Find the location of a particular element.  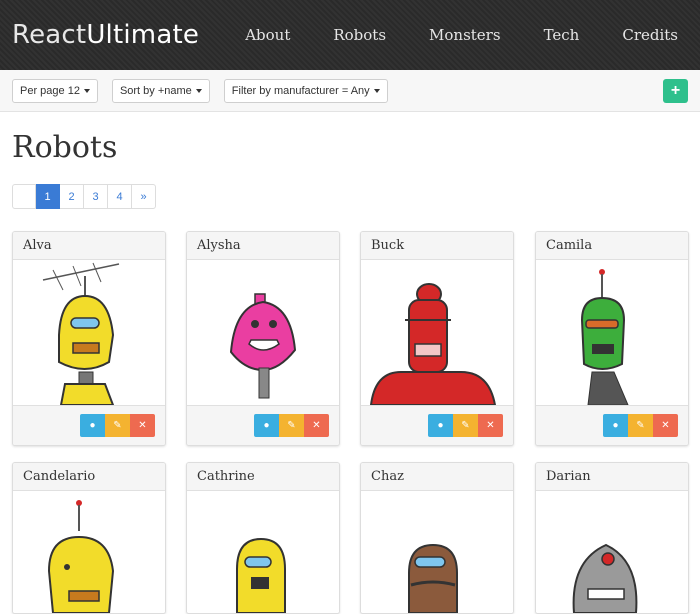

robot-name: Camila is located at coordinates (612, 246).